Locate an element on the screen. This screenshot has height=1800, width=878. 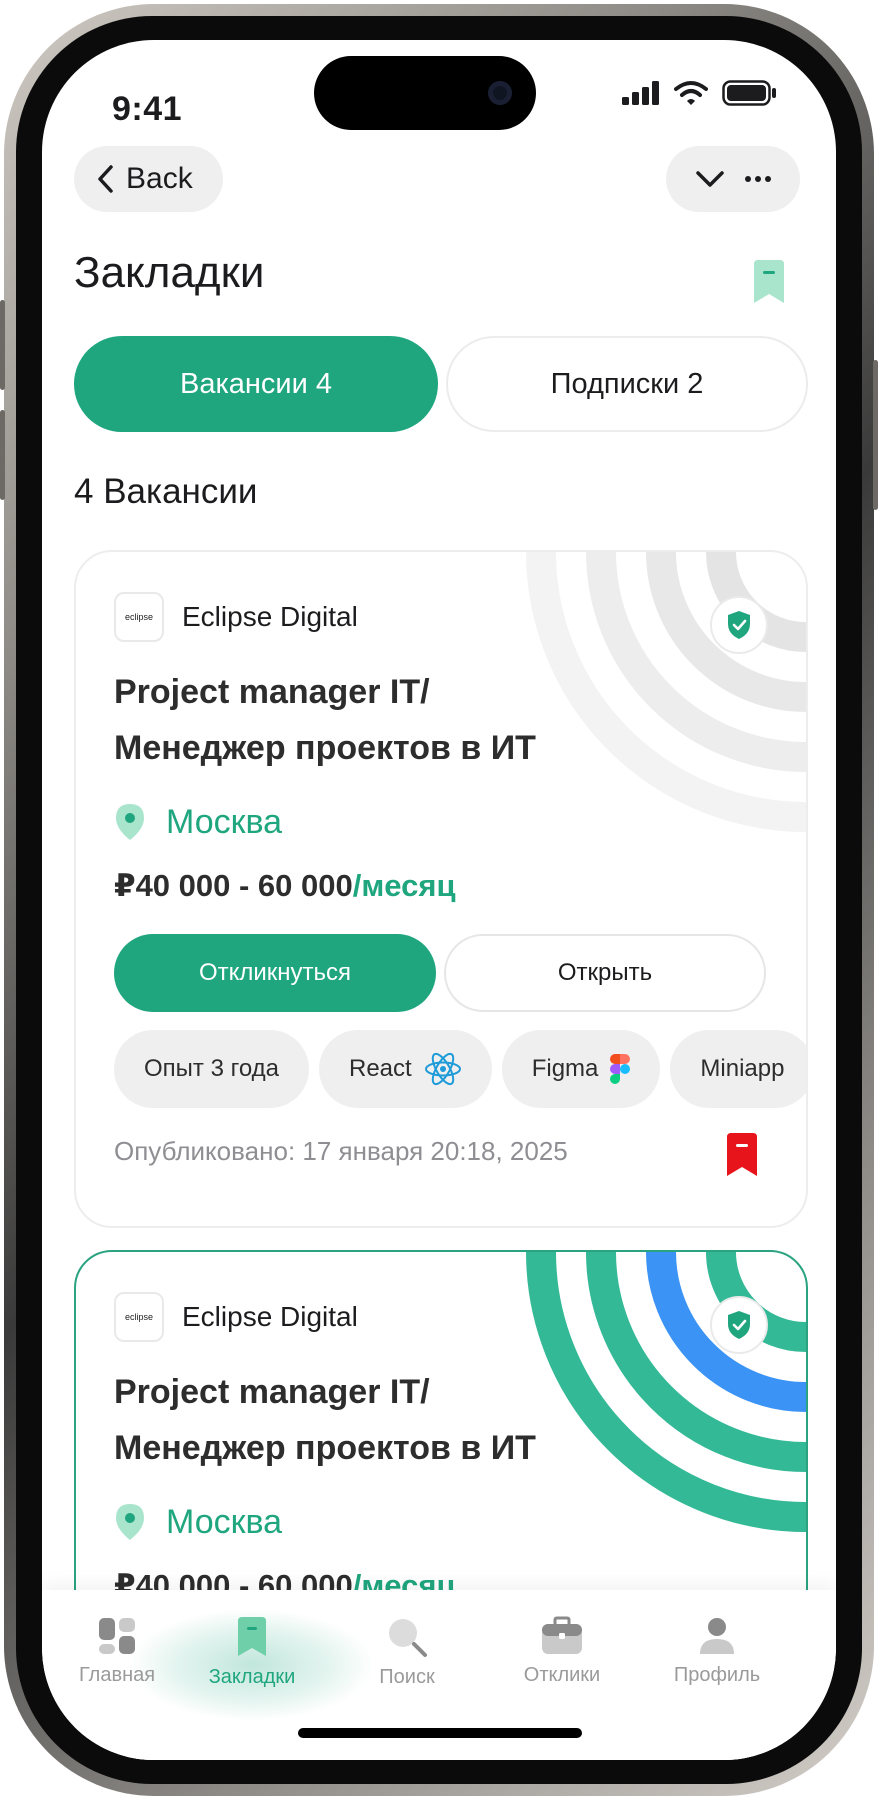
tab-subscriptions: Подписки 2 is located at coordinates (627, 384).